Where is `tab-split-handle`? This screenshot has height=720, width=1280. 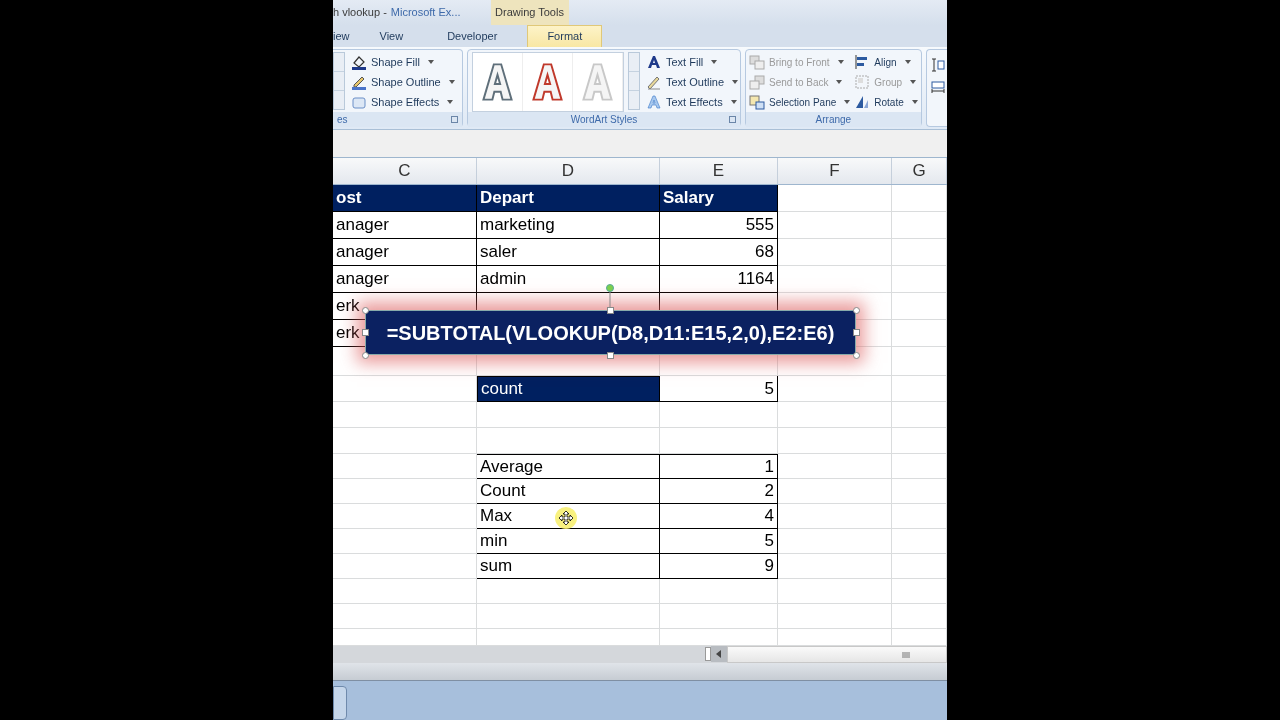 tab-split-handle is located at coordinates (708, 654).